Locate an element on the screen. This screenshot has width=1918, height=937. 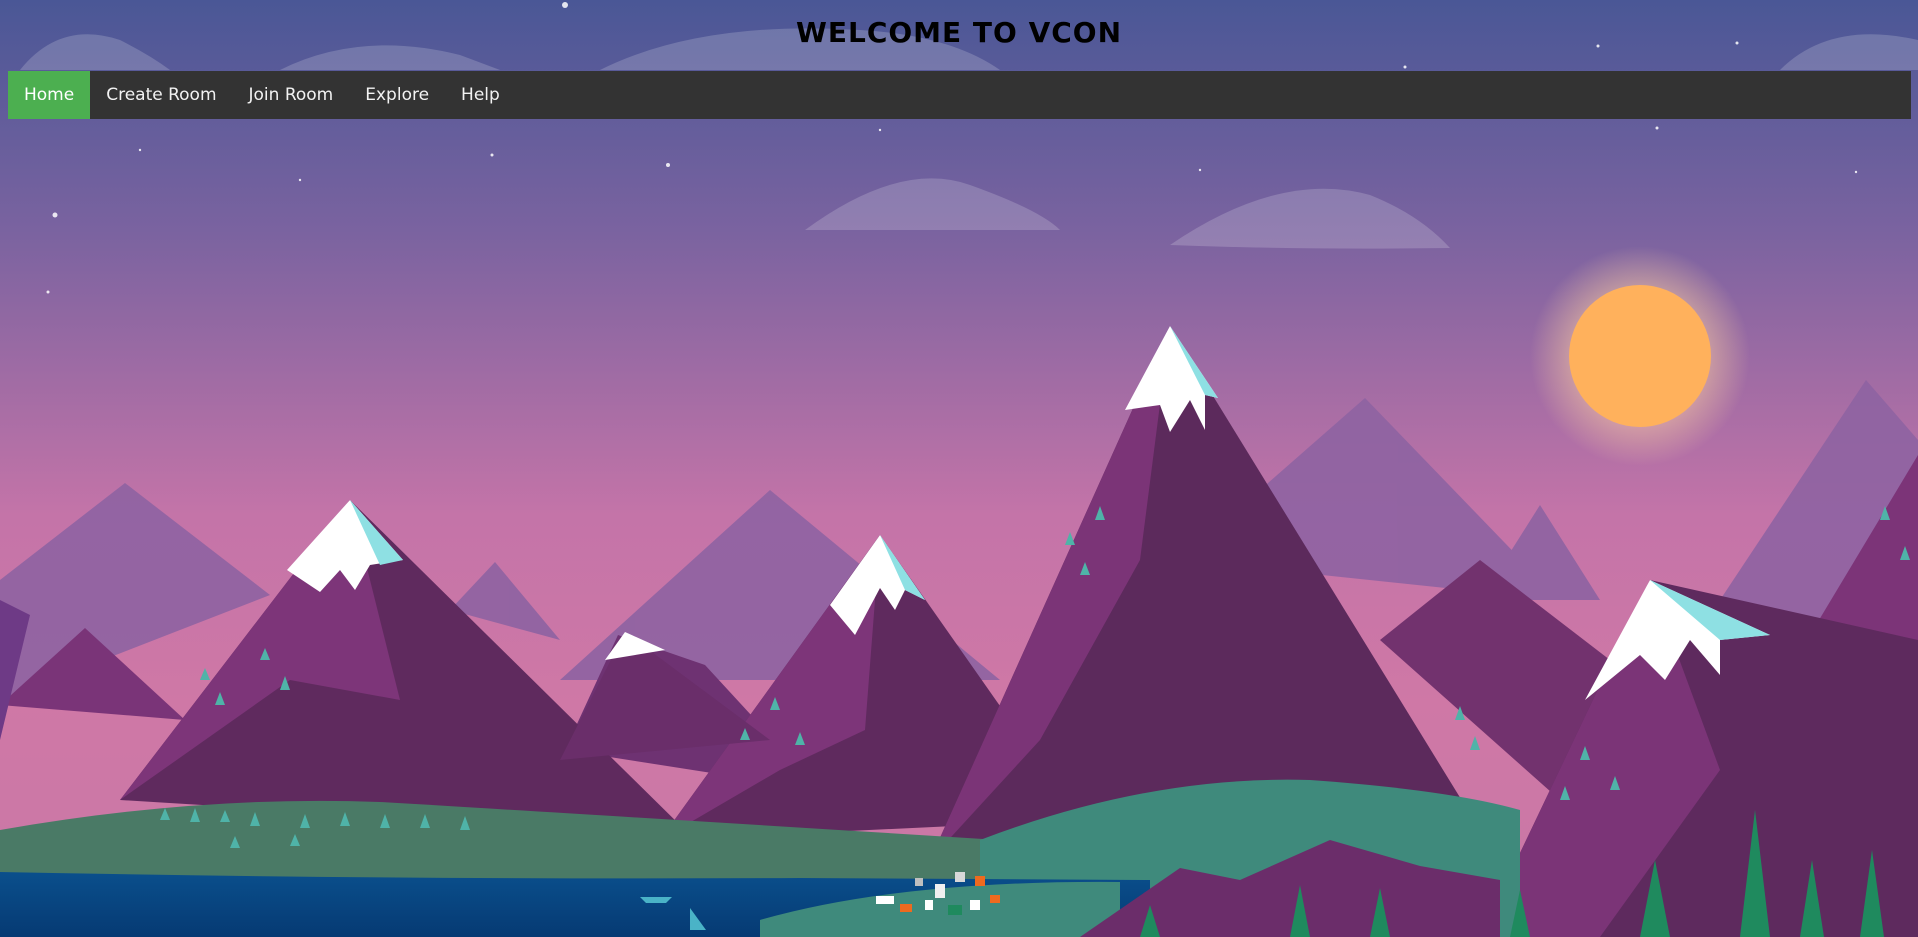
nav-help: Help is located at coordinates (480, 95).